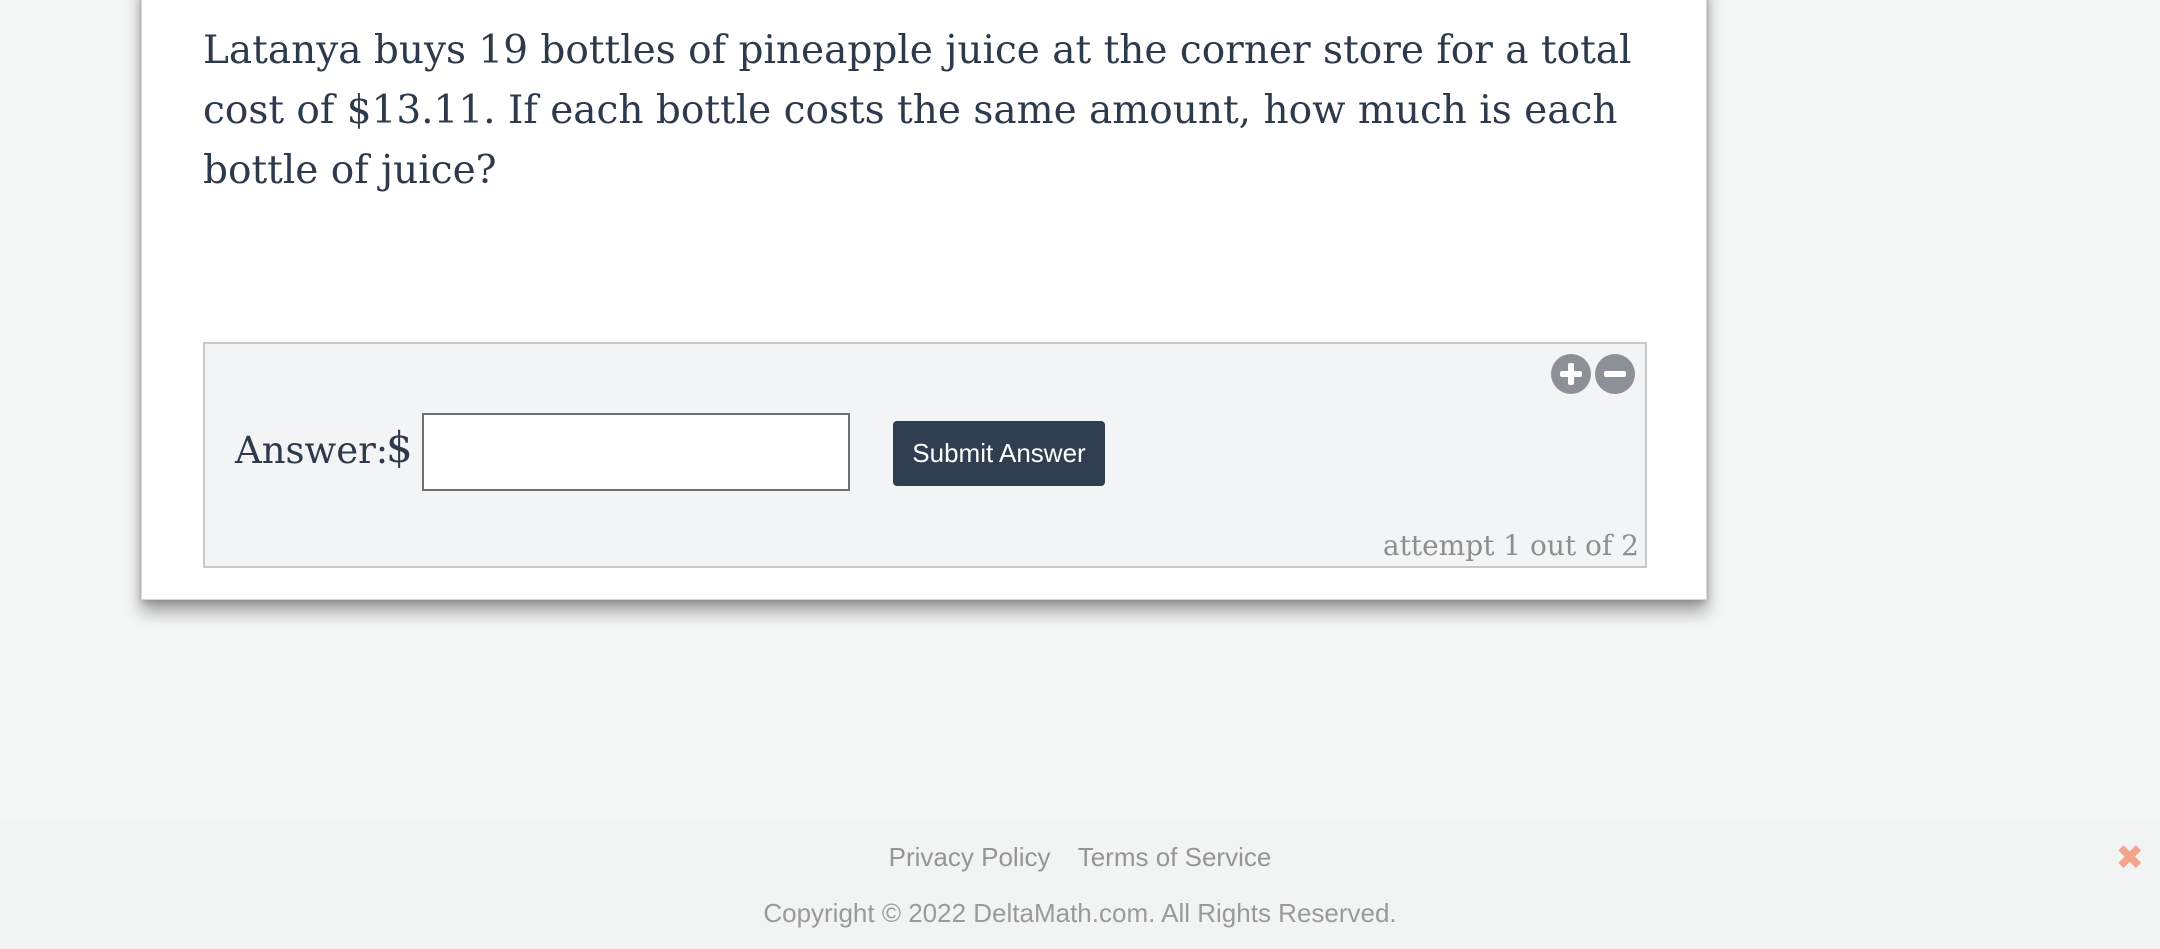 The image size is (2160, 949). I want to click on attempt-counter: attempt 1 out of 2, so click(1510, 545).